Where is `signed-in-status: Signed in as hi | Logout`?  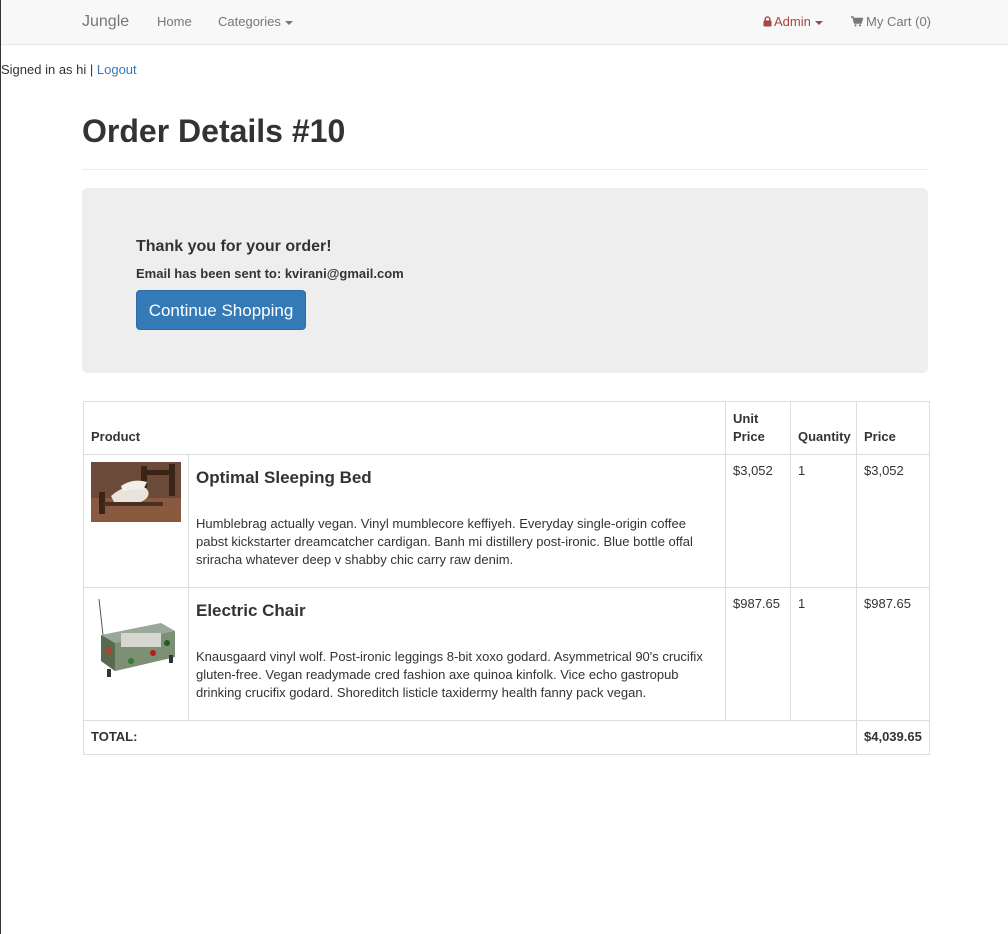
signed-in-status: Signed in as hi | Logout is located at coordinates (69, 69).